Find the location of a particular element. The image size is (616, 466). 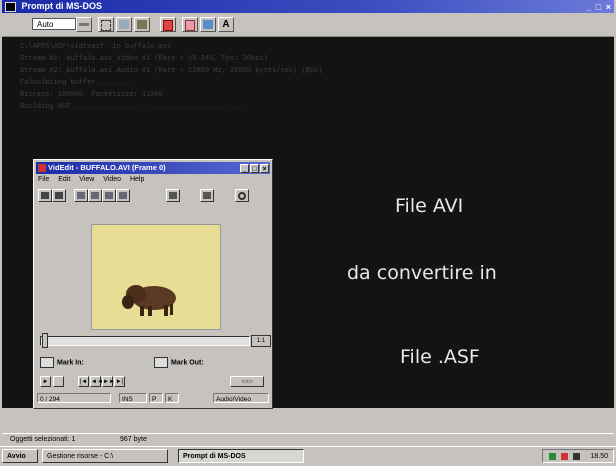

system-tray: 18.50 is located at coordinates (578, 456).